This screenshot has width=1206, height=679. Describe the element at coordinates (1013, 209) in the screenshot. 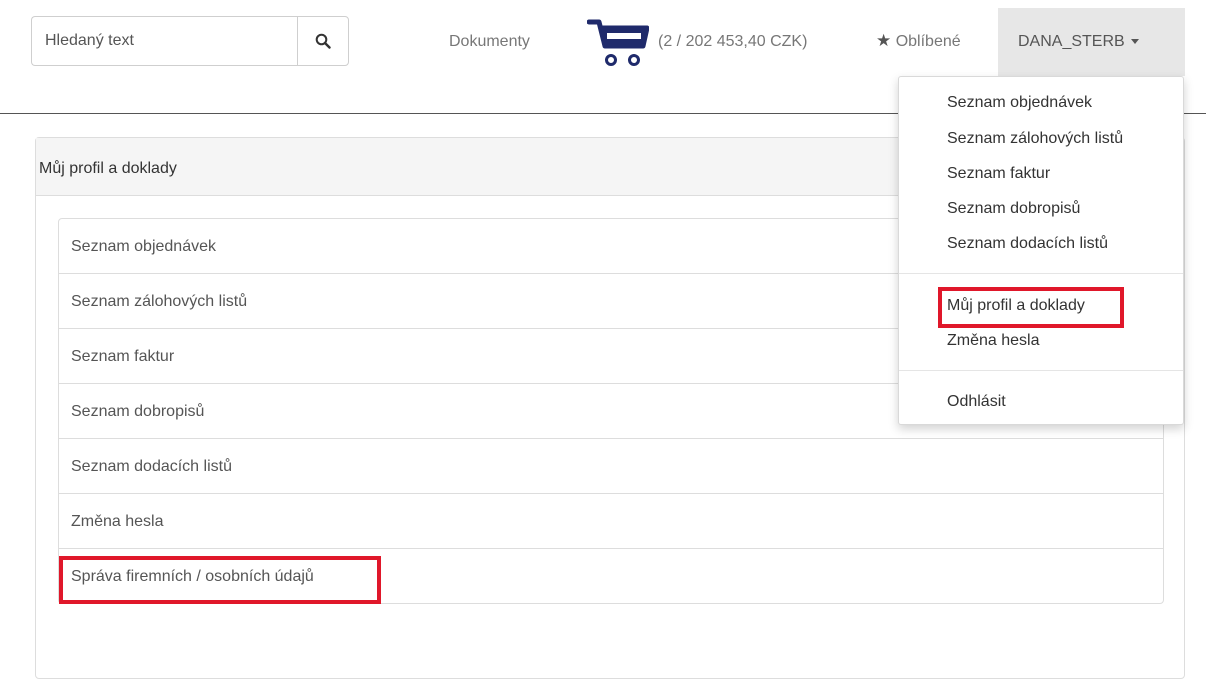

I see `menu-item-credit-notes: Seznam dobropisů` at that location.